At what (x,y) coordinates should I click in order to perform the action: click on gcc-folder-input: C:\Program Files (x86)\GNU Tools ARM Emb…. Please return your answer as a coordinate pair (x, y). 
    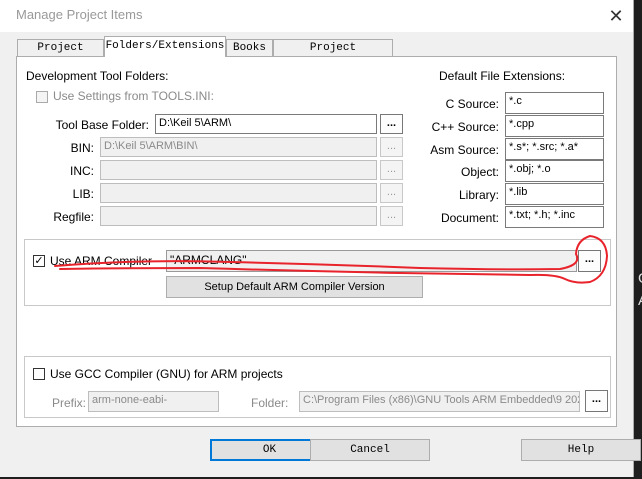
    Looking at the image, I should click on (439, 401).